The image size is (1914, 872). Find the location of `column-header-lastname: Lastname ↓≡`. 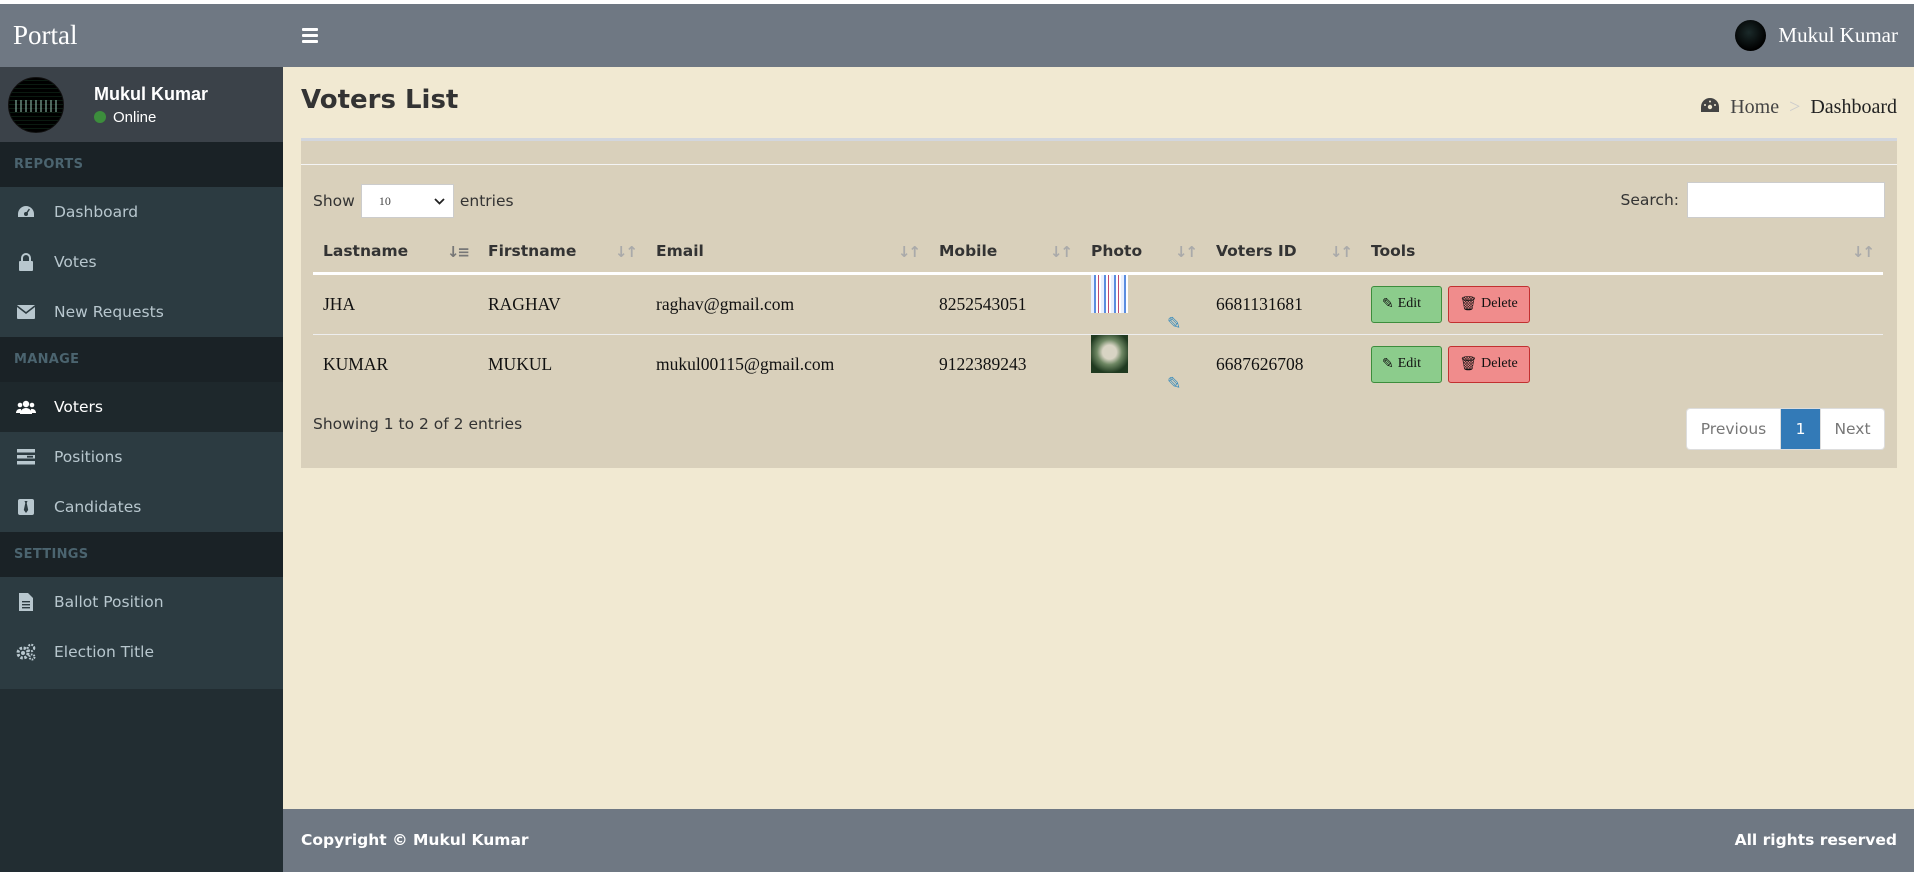

column-header-lastname: Lastname ↓≡ is located at coordinates (395, 253).